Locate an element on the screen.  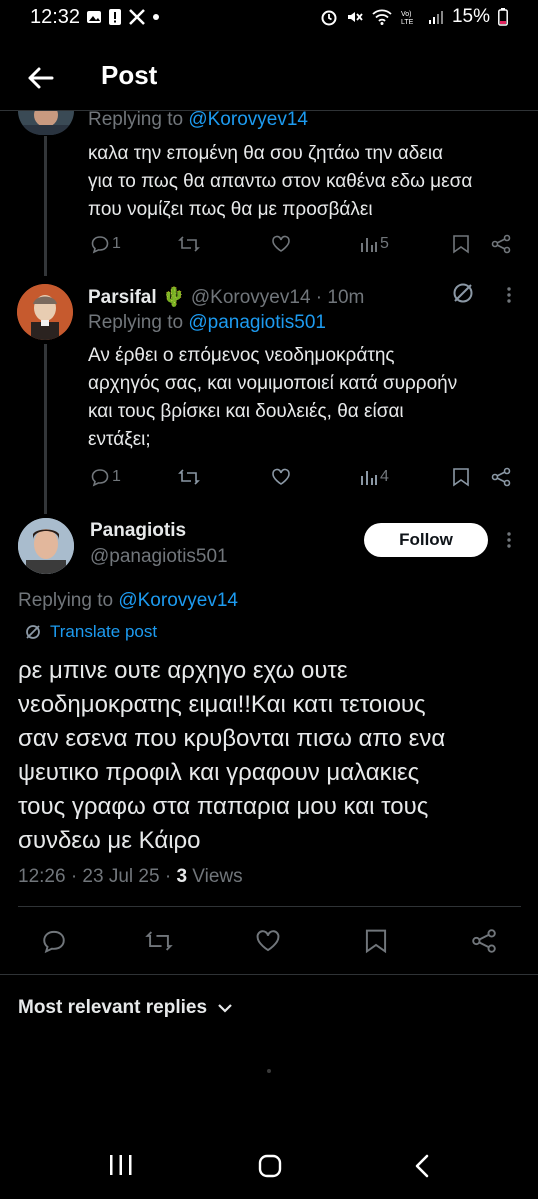
handle: @panagiotis501 is located at coordinates (159, 557).